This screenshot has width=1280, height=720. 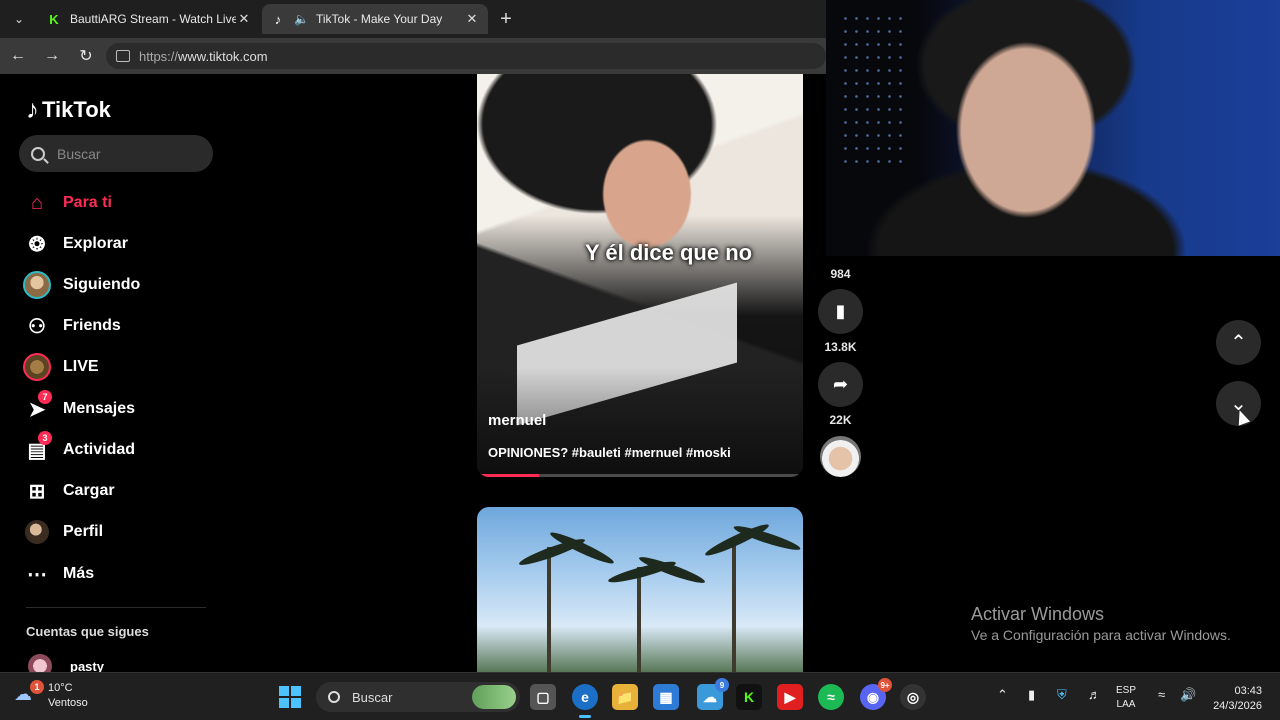 I want to click on url-host: www.tiktok.com, so click(x=223, y=56).